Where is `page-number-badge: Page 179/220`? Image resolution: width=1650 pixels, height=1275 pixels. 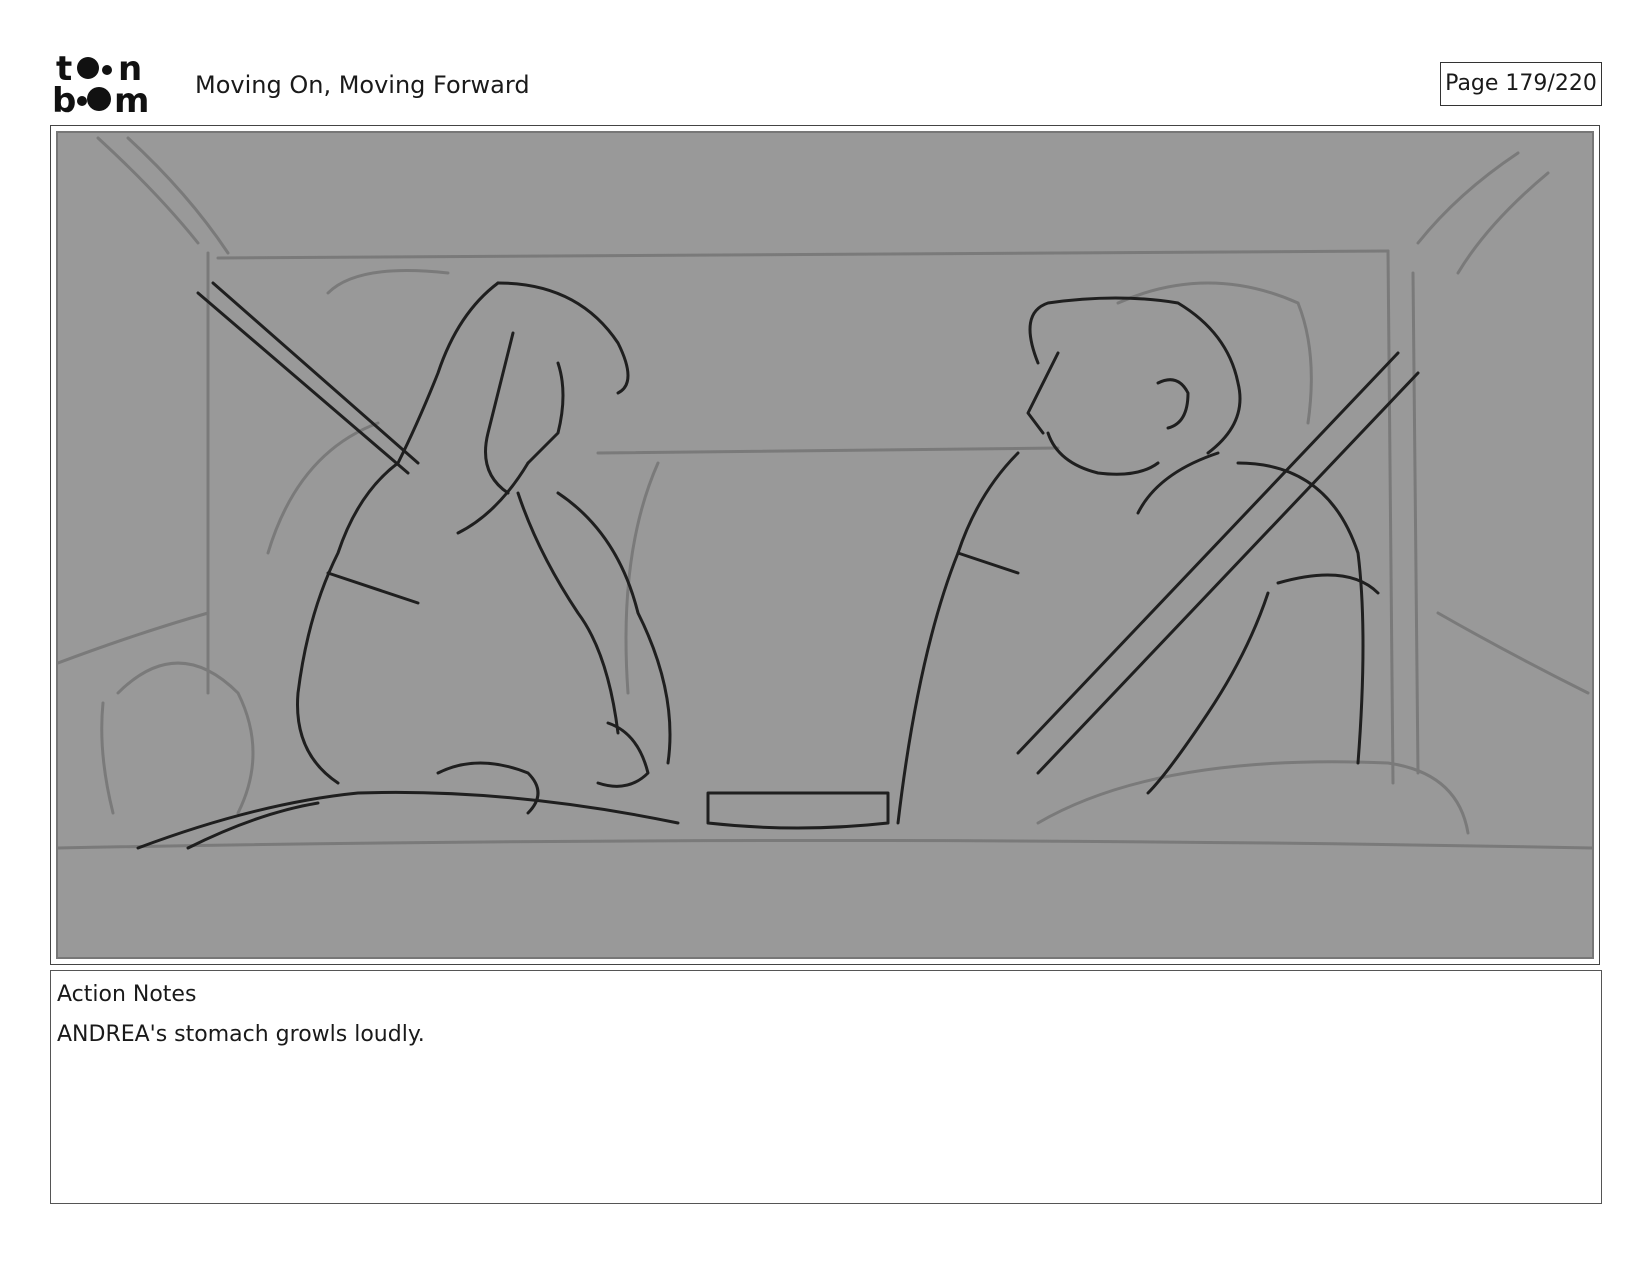 page-number-badge: Page 179/220 is located at coordinates (1521, 84).